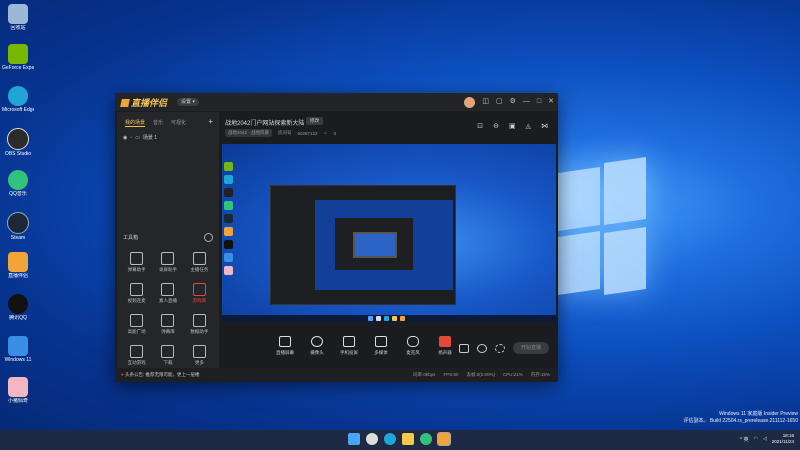 The height and width of the screenshot is (450, 800). What do you see at coordinates (199, 269) in the screenshot?
I see `tool-label: 主播任务` at bounding box center [199, 269].